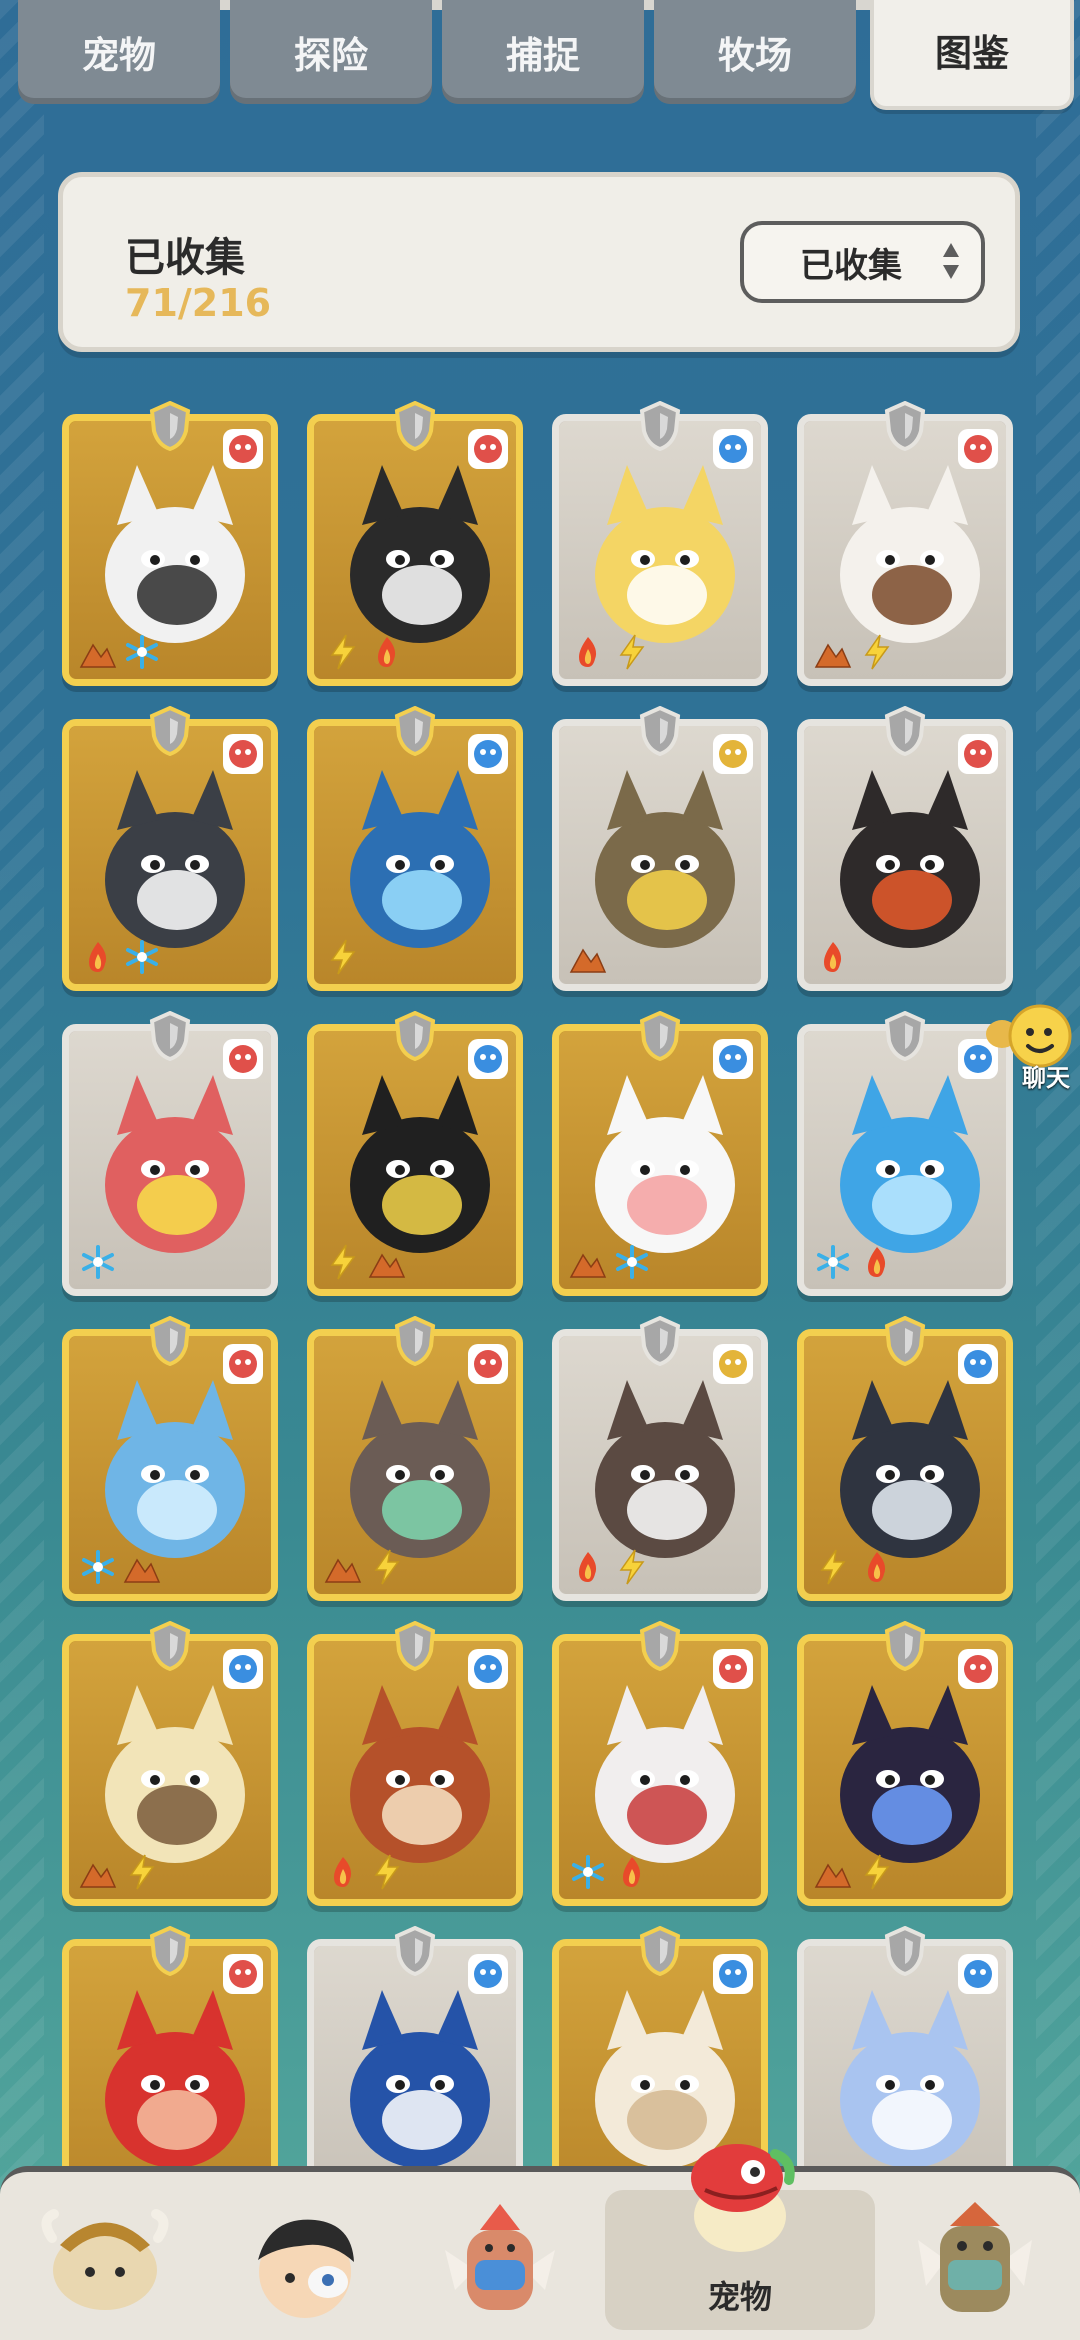  What do you see at coordinates (420, 1774) in the screenshot?
I see `ember-fox-creature-icon` at bounding box center [420, 1774].